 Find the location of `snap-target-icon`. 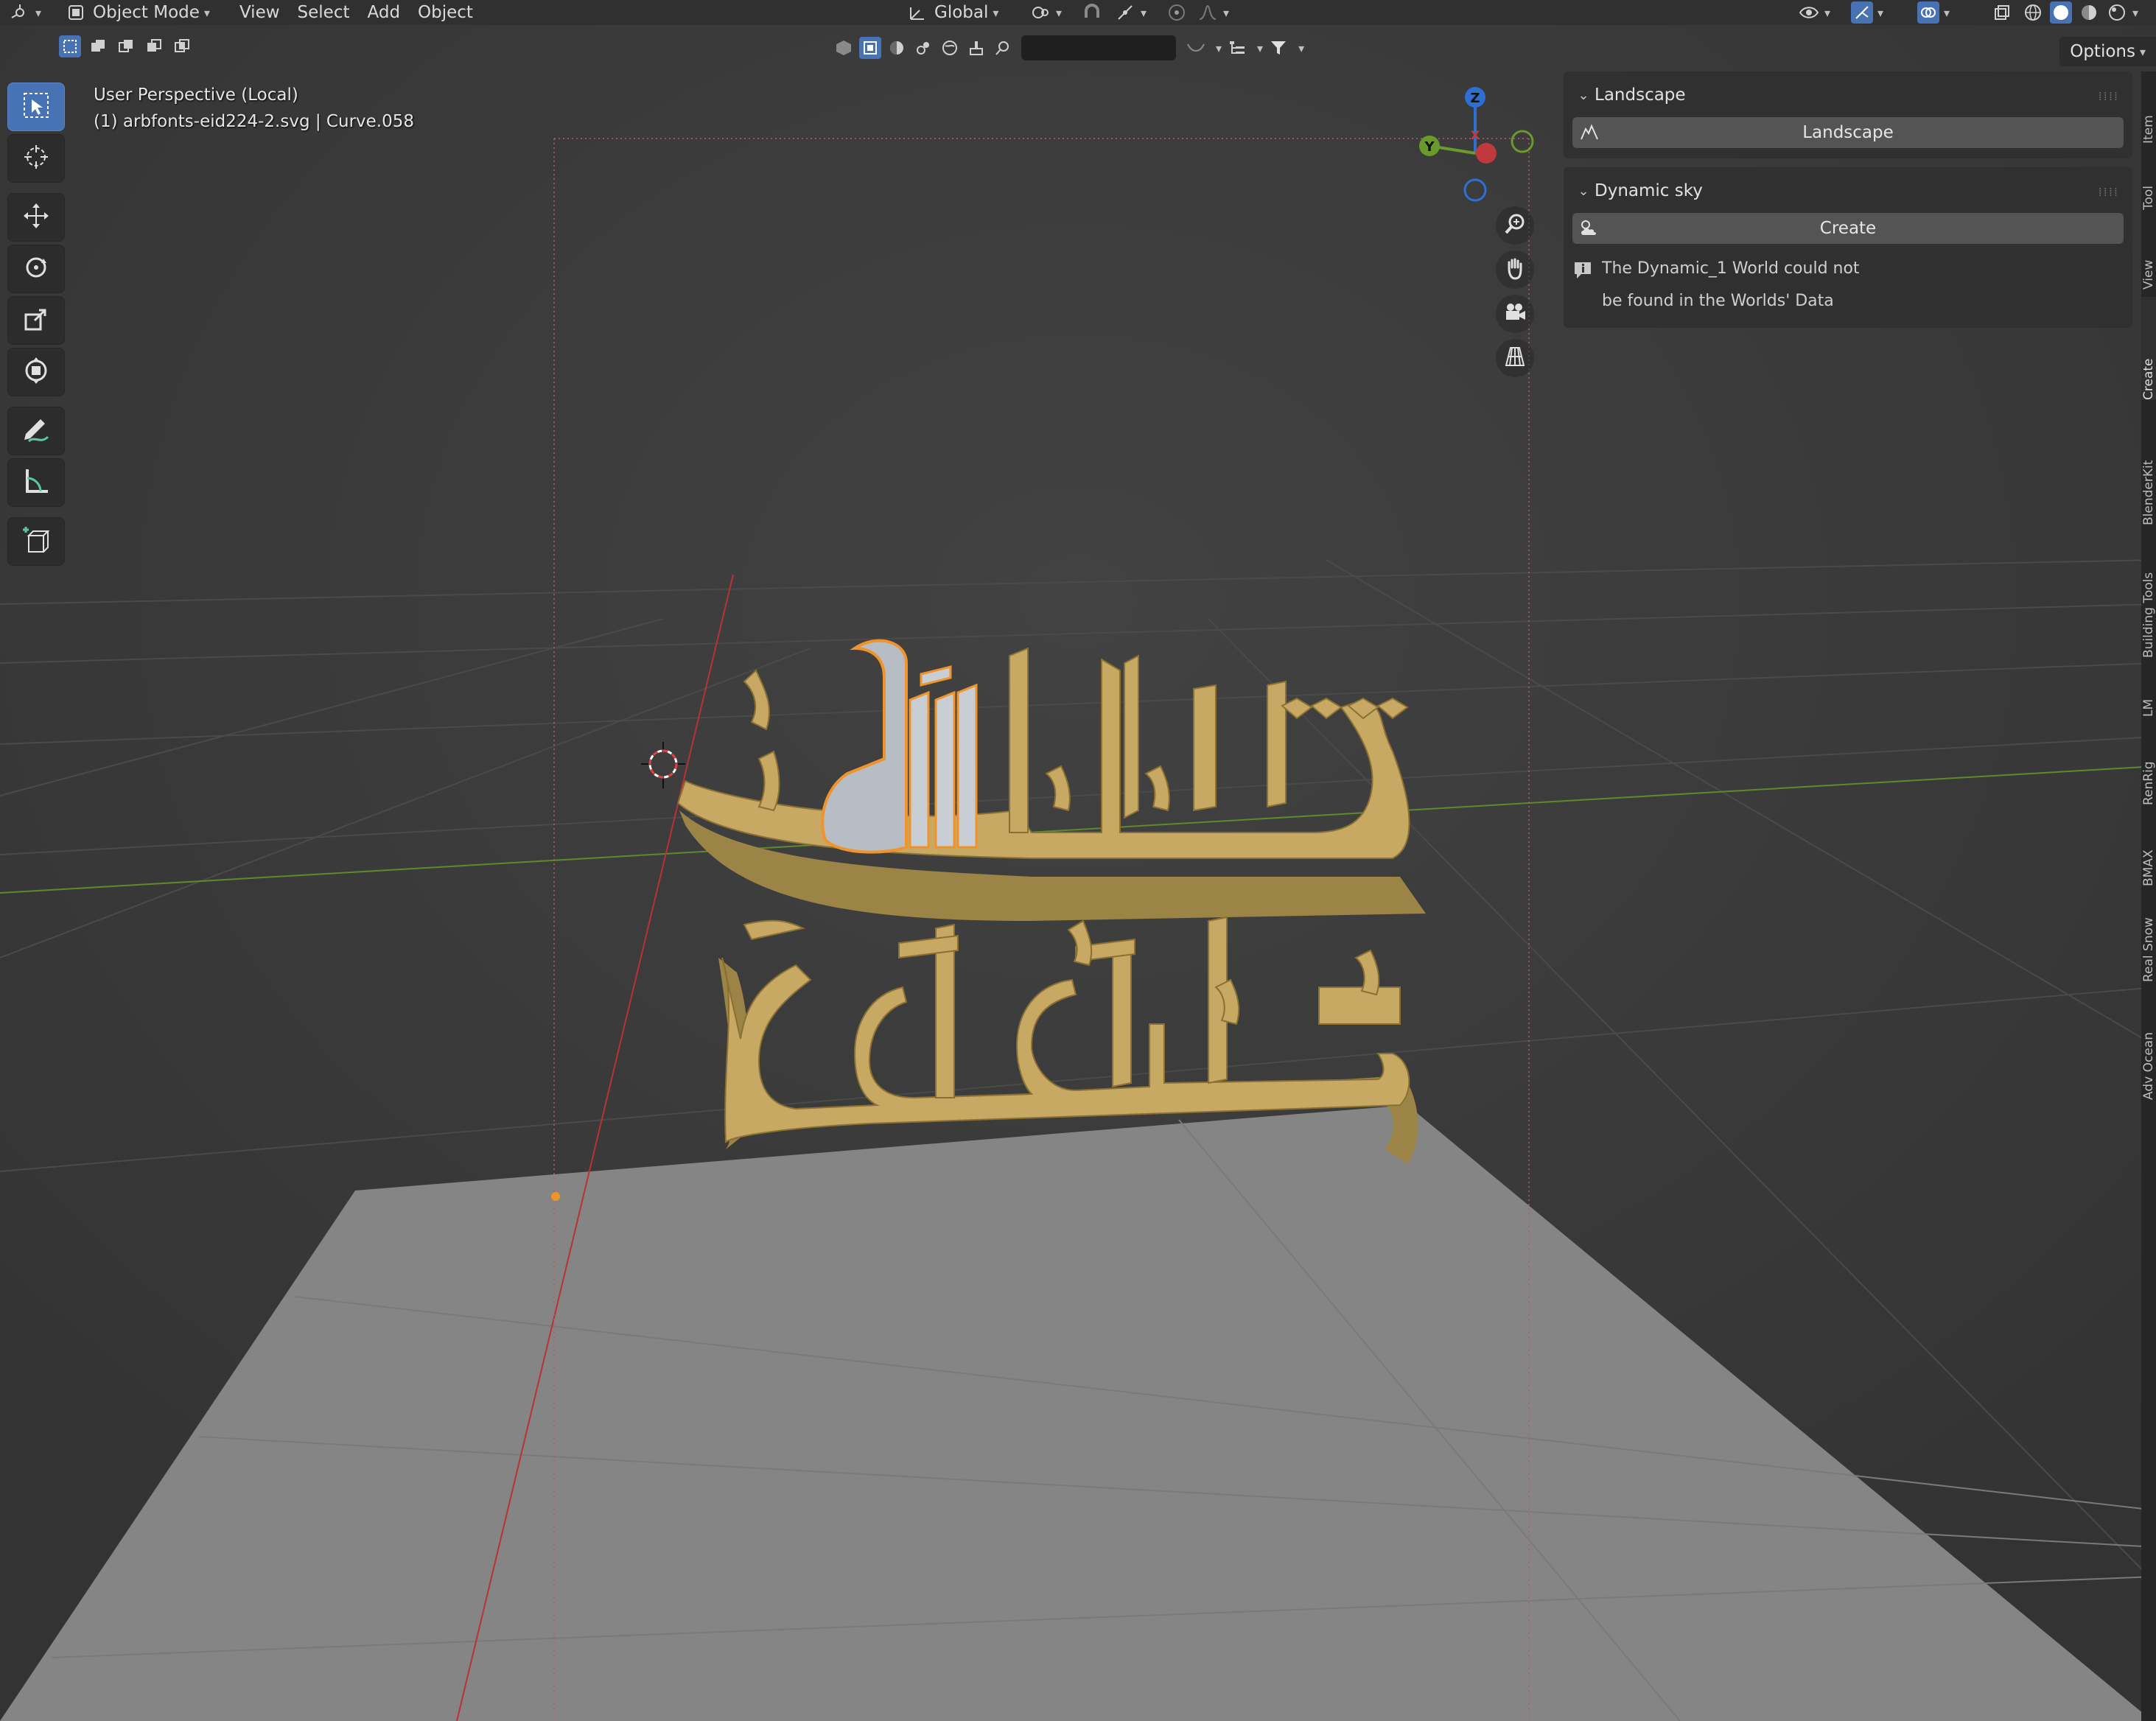

snap-target-icon is located at coordinates (1125, 12).